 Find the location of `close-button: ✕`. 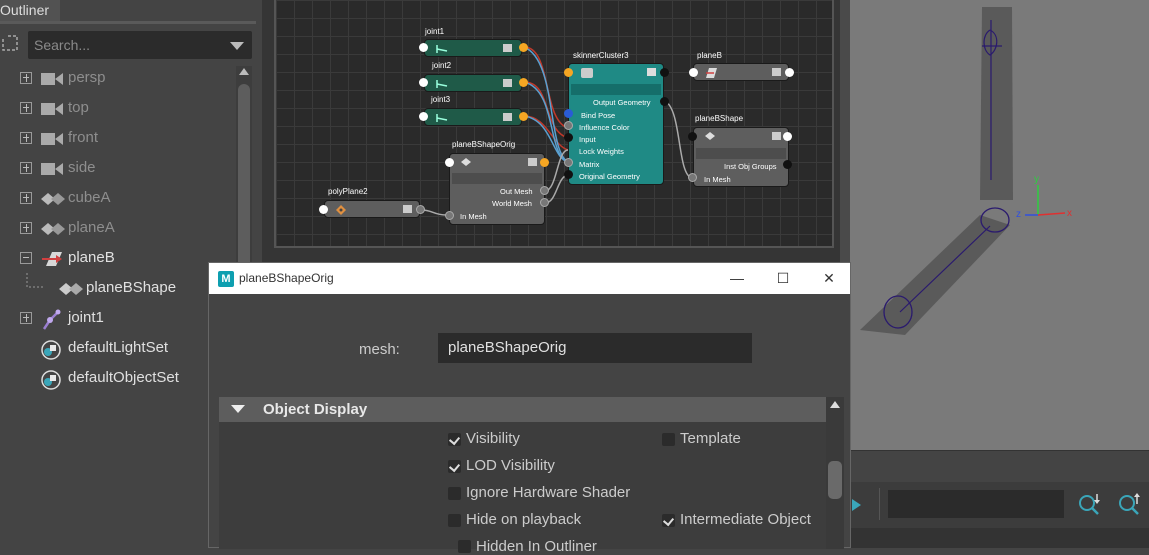

close-button: ✕ is located at coordinates (829, 278).